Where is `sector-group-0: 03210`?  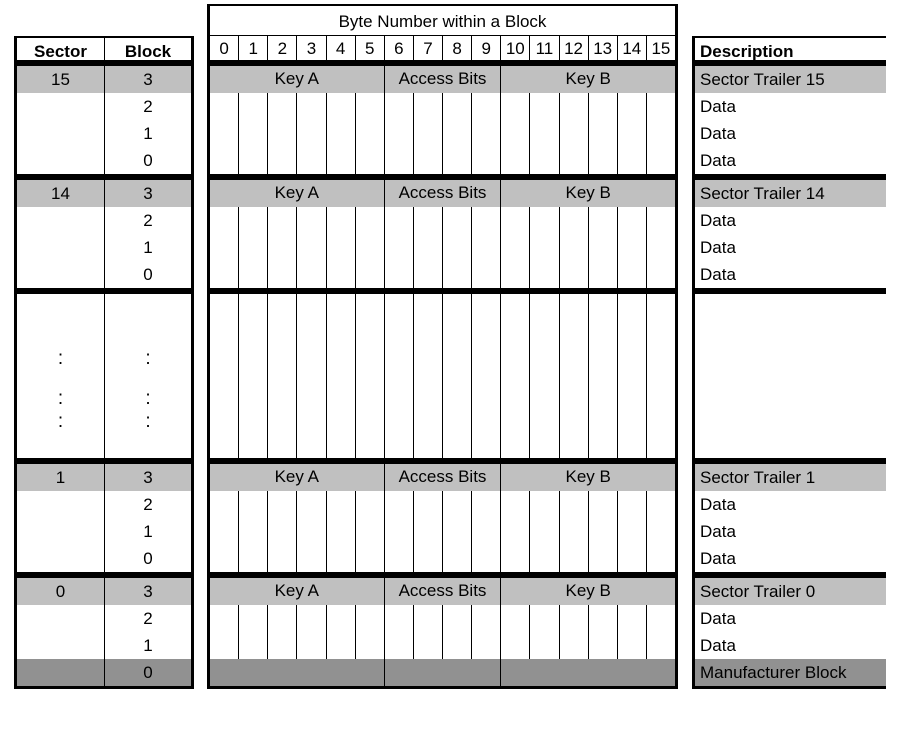
sector-group-0: 03210 is located at coordinates (104, 632).